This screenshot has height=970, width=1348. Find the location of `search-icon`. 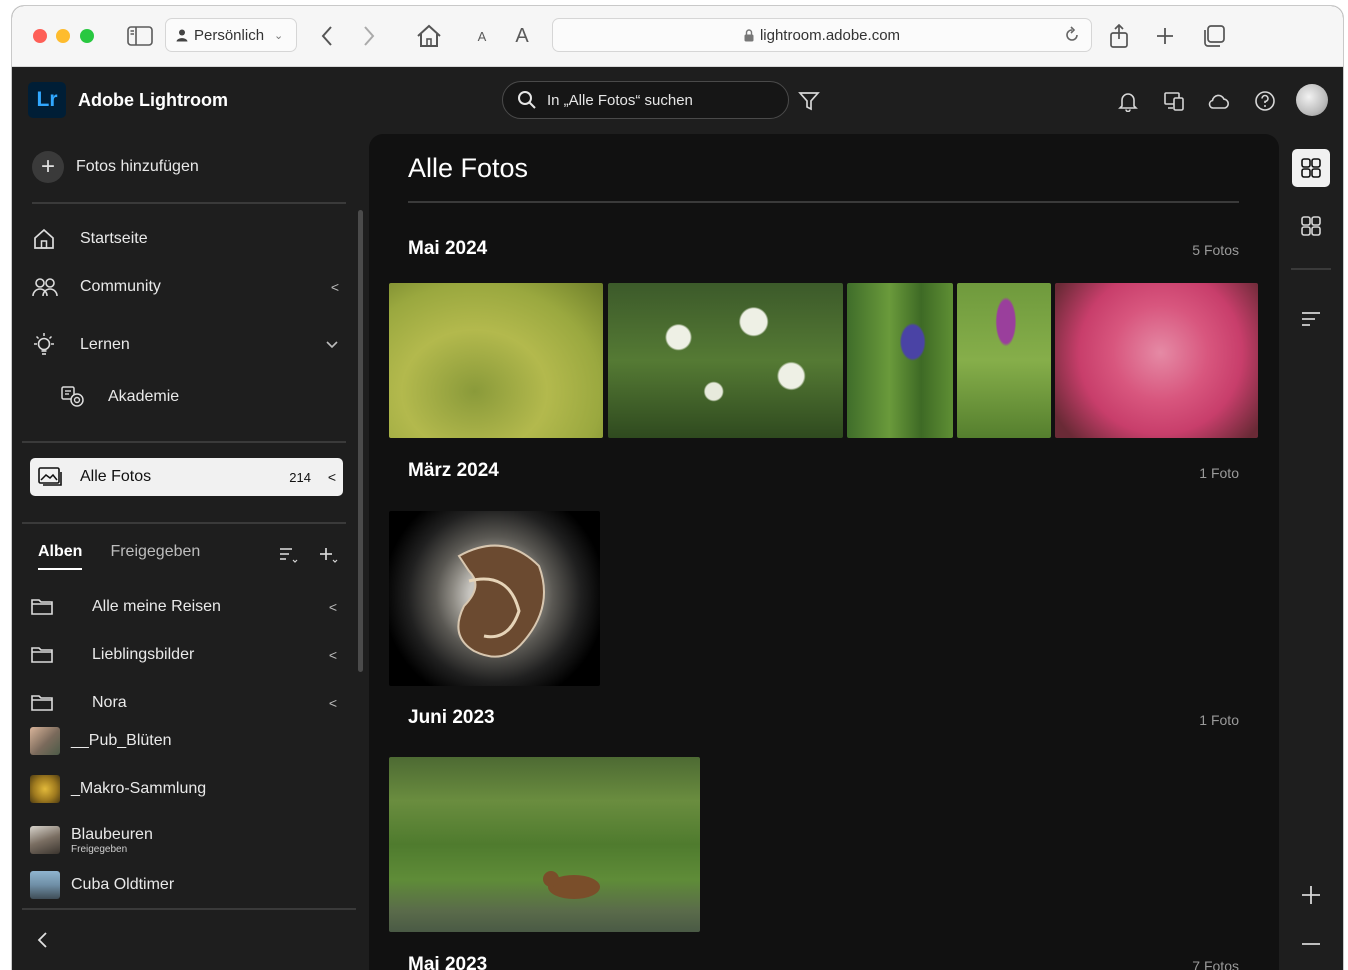

search-icon is located at coordinates (527, 100).